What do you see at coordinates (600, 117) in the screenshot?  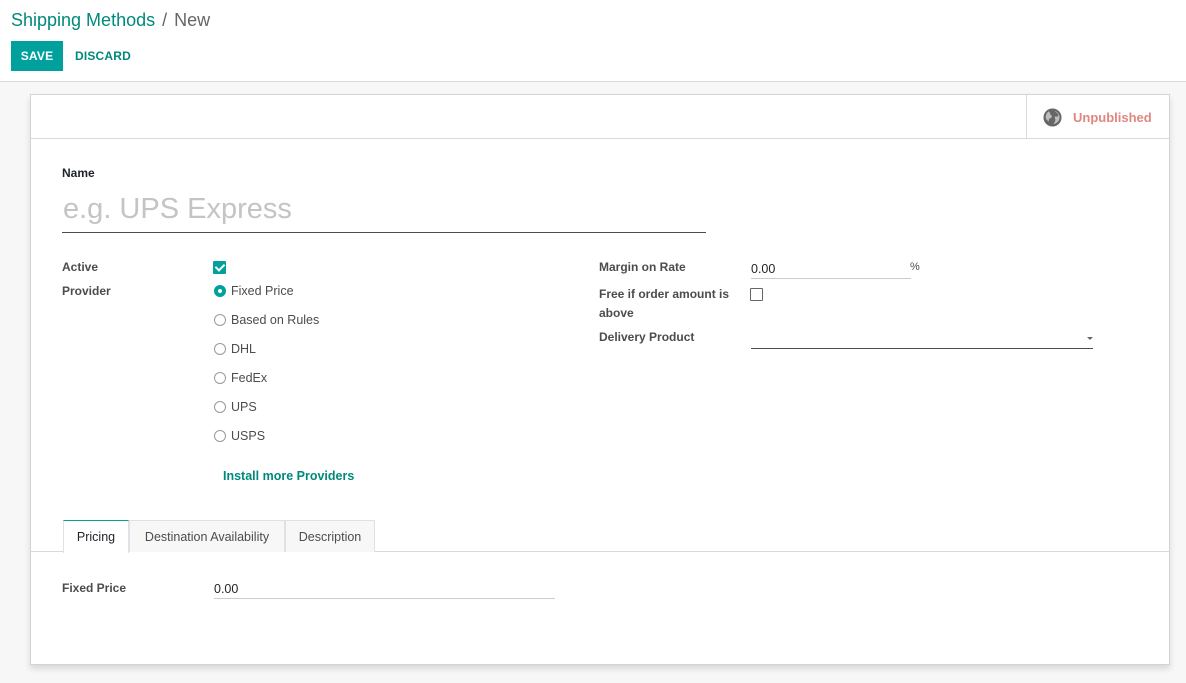 I see `button-box: Unpublished` at bounding box center [600, 117].